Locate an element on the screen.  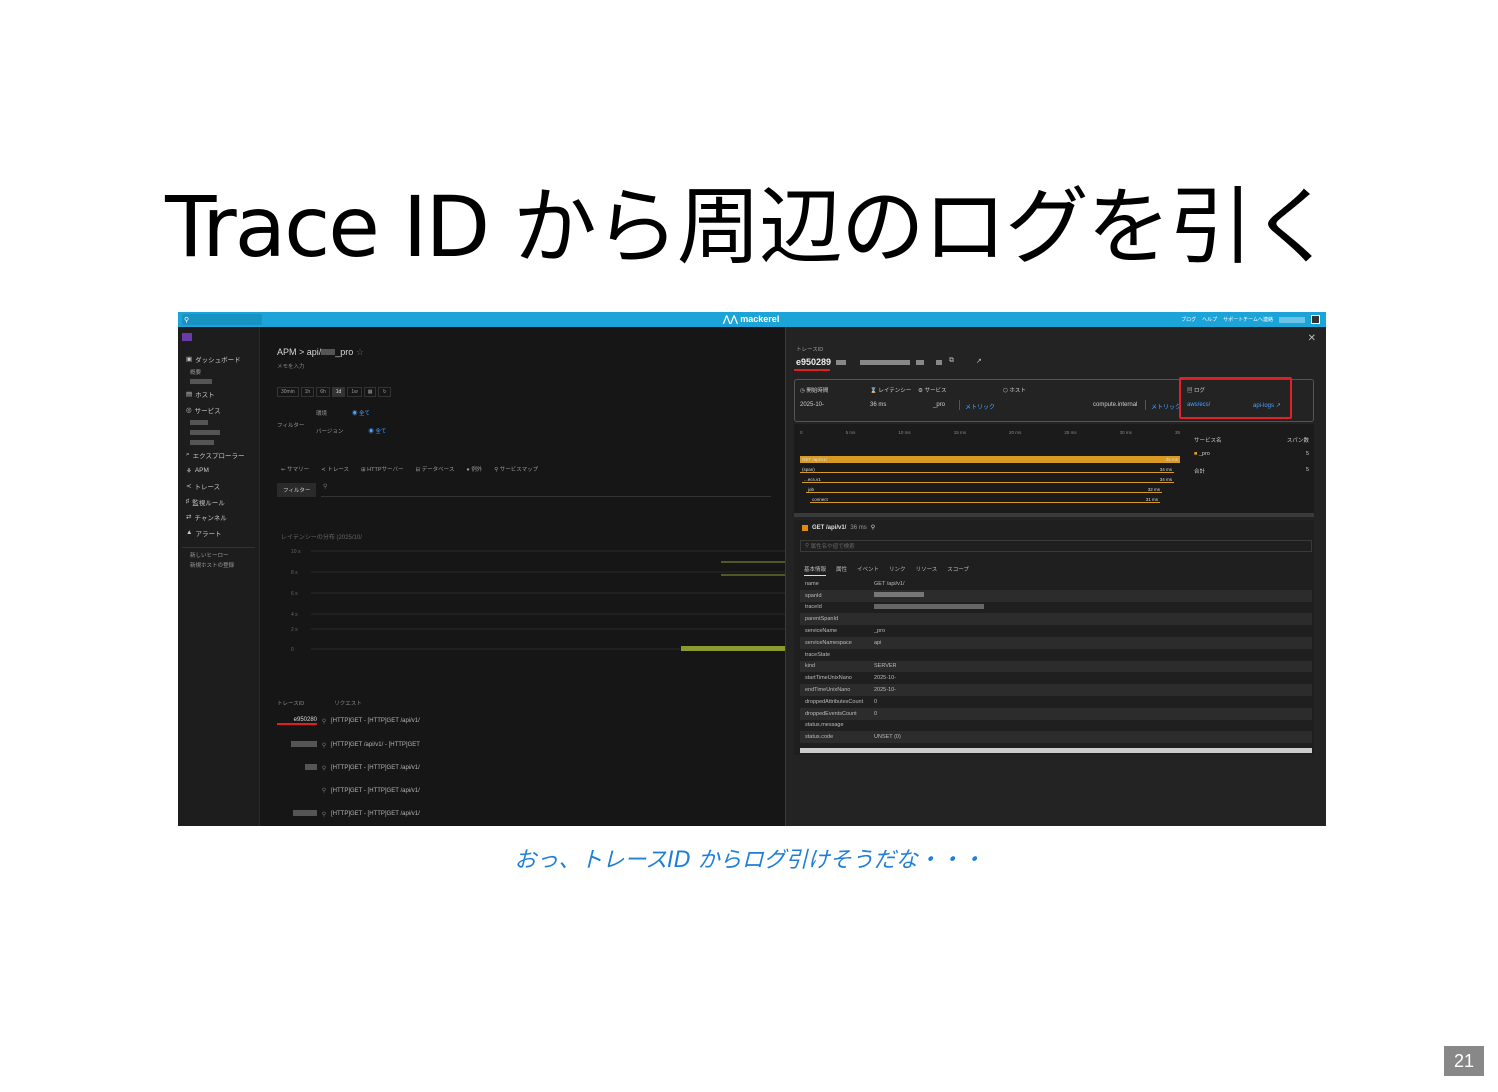
attribute-row: kind SERVER is located at coordinates (1056, 666).